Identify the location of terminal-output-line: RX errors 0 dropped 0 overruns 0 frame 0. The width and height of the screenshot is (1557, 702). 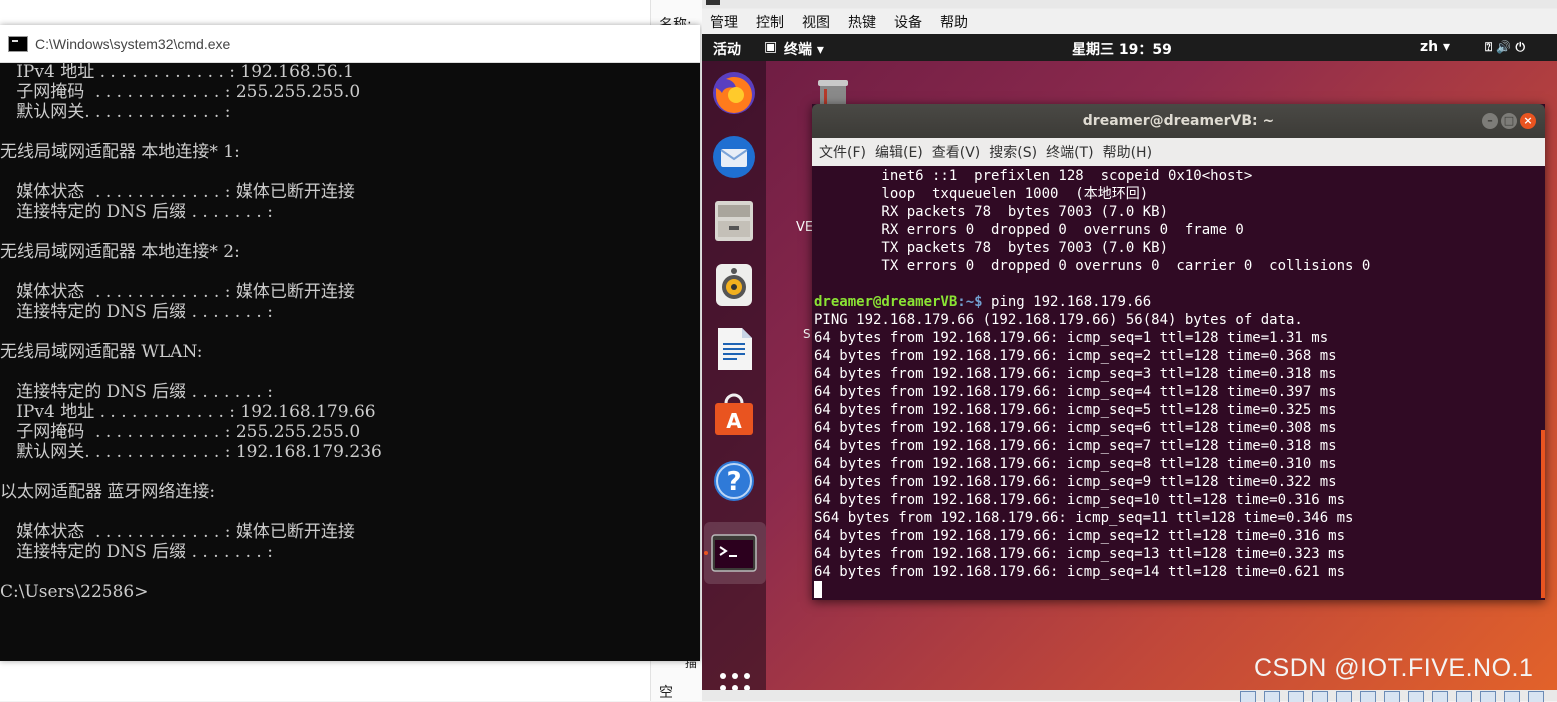
(1029, 230).